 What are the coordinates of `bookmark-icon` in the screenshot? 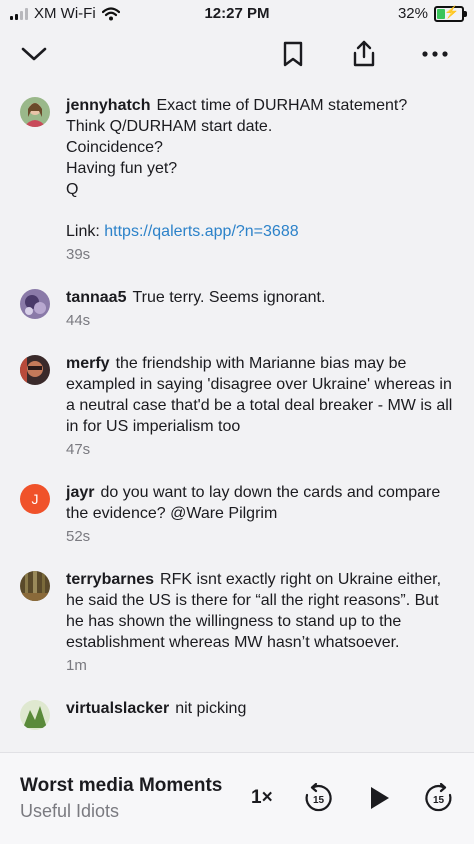 It's located at (293, 54).